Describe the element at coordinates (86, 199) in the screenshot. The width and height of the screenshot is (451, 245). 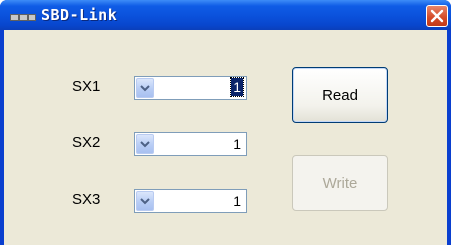
I see `sx3-label: SX3` at that location.